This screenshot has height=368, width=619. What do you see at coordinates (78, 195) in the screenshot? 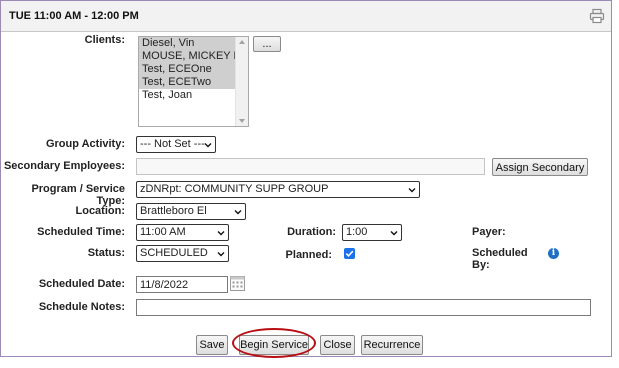
I see `program-label: Program / Service Type:` at bounding box center [78, 195].